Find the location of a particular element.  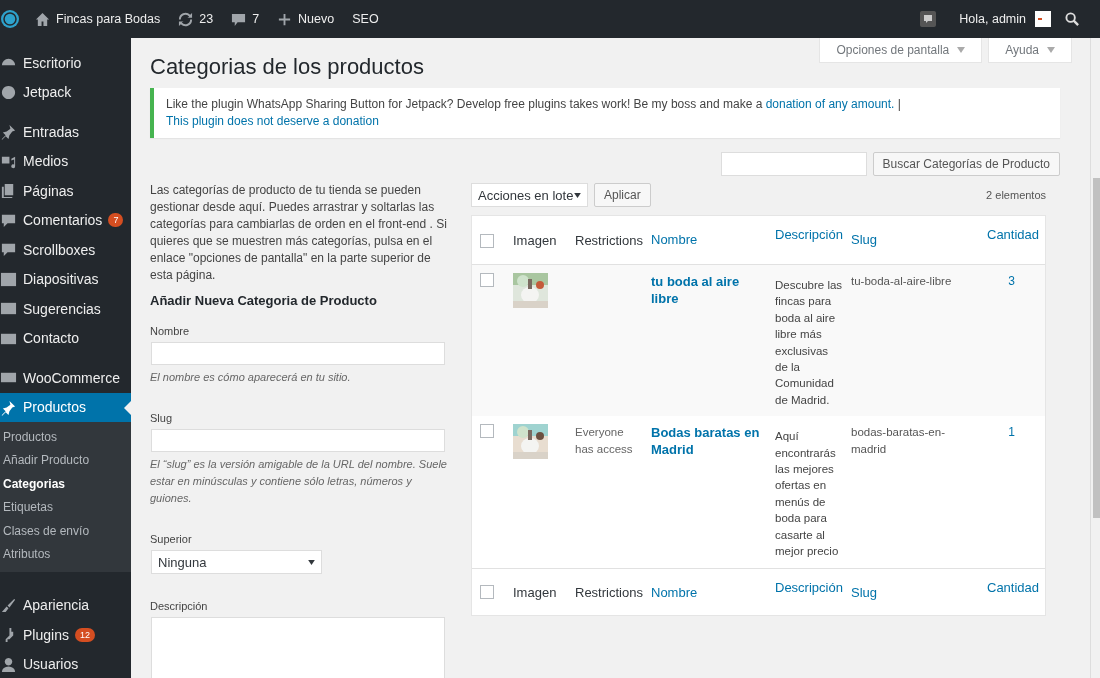

plus-icon is located at coordinates (285, 19).